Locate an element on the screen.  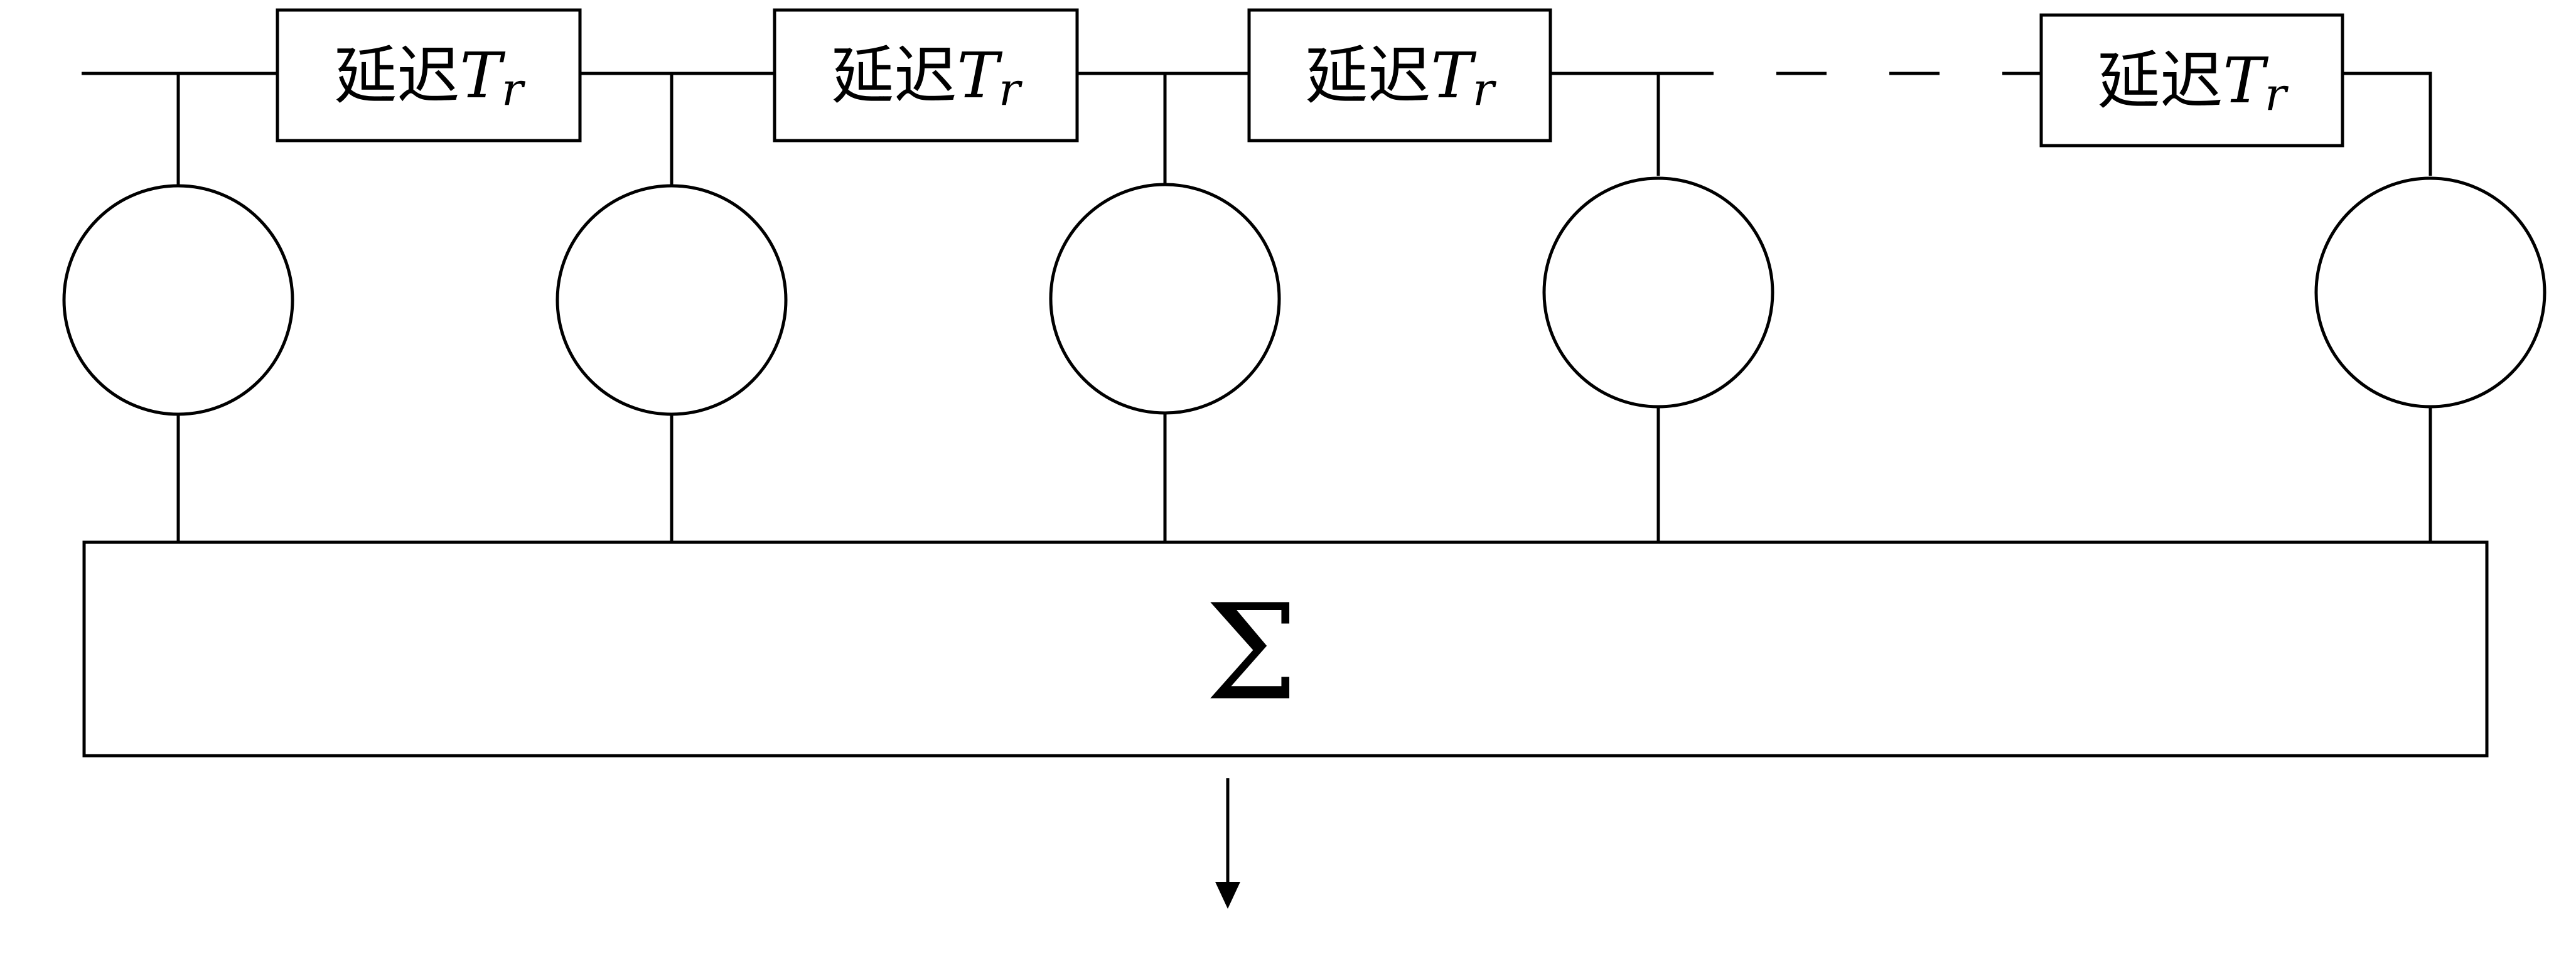
delay-block-2: 延迟Tr is located at coordinates (926, 75).